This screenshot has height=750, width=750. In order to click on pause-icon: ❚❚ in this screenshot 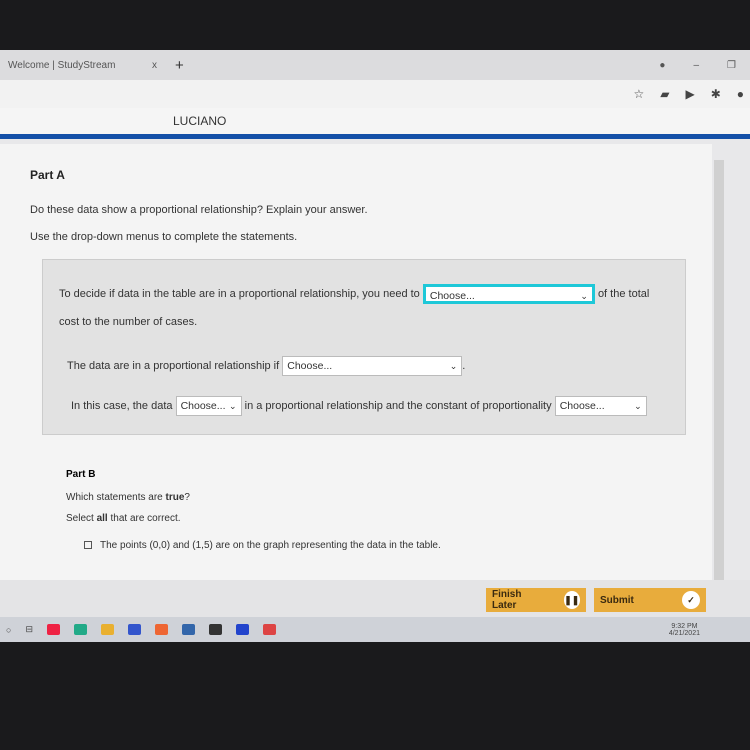, I will do `click(571, 600)`.